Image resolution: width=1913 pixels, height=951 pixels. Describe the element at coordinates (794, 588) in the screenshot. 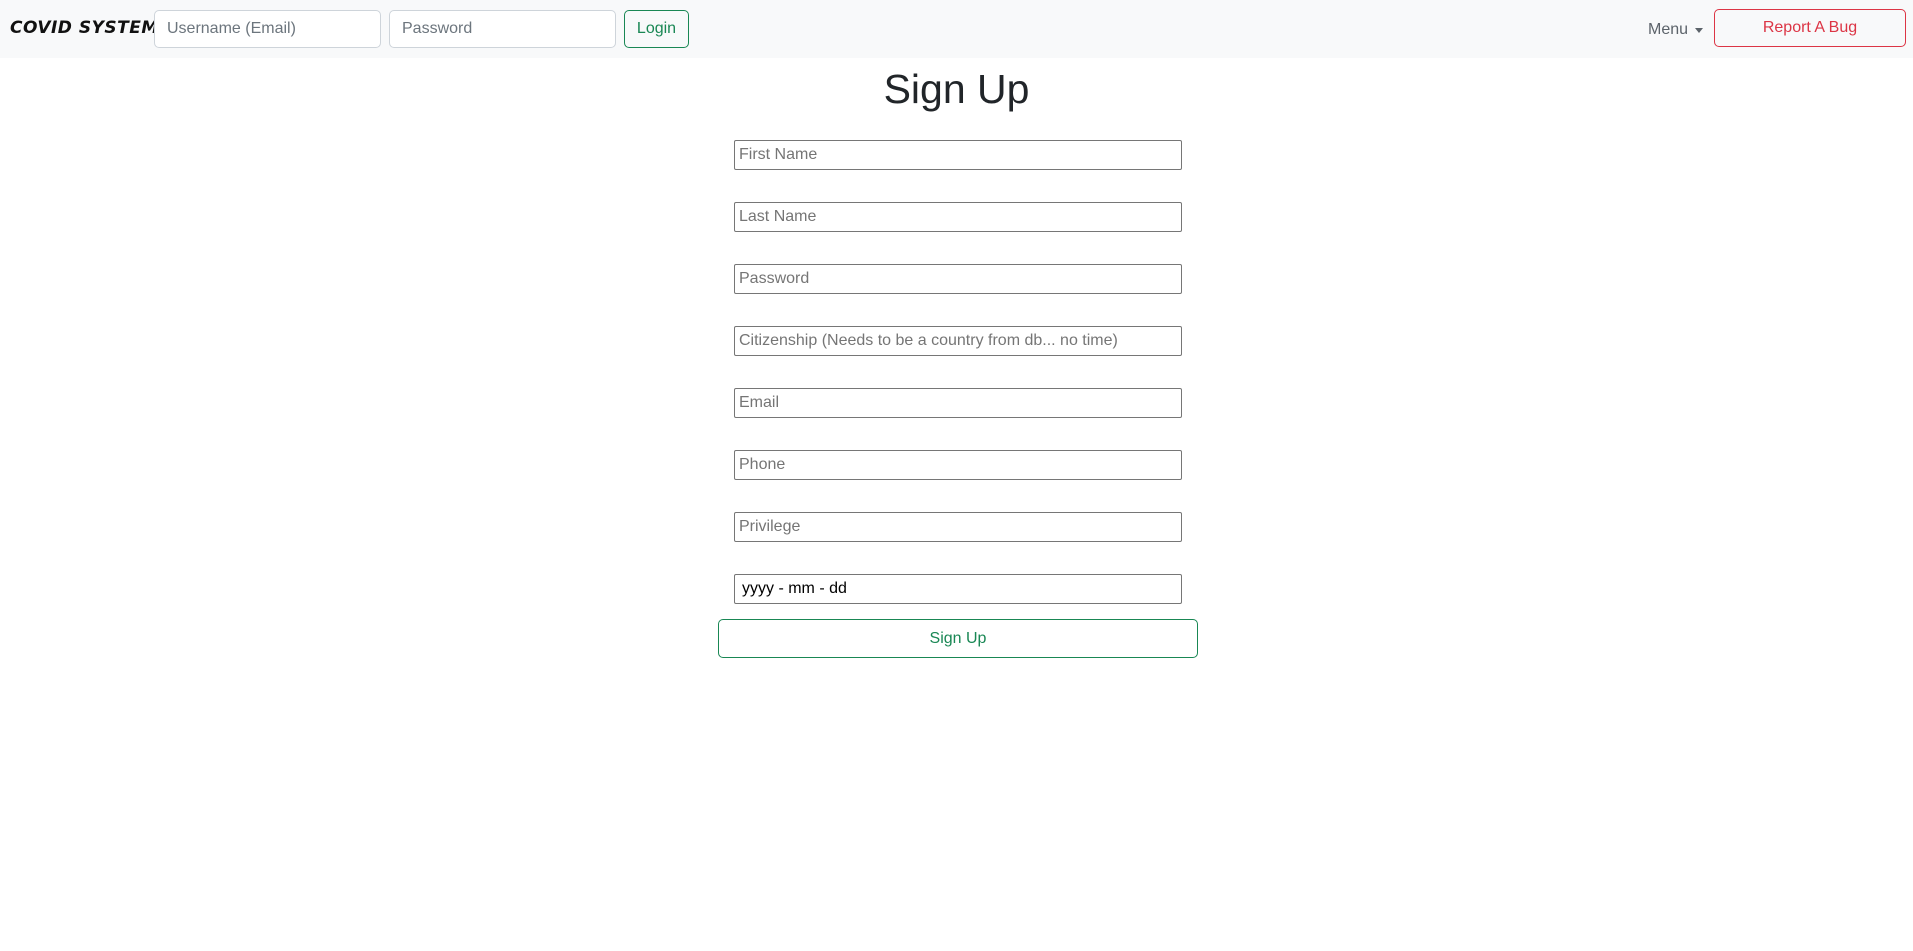

I see `date-field-value: yyyy - mm - dd` at that location.